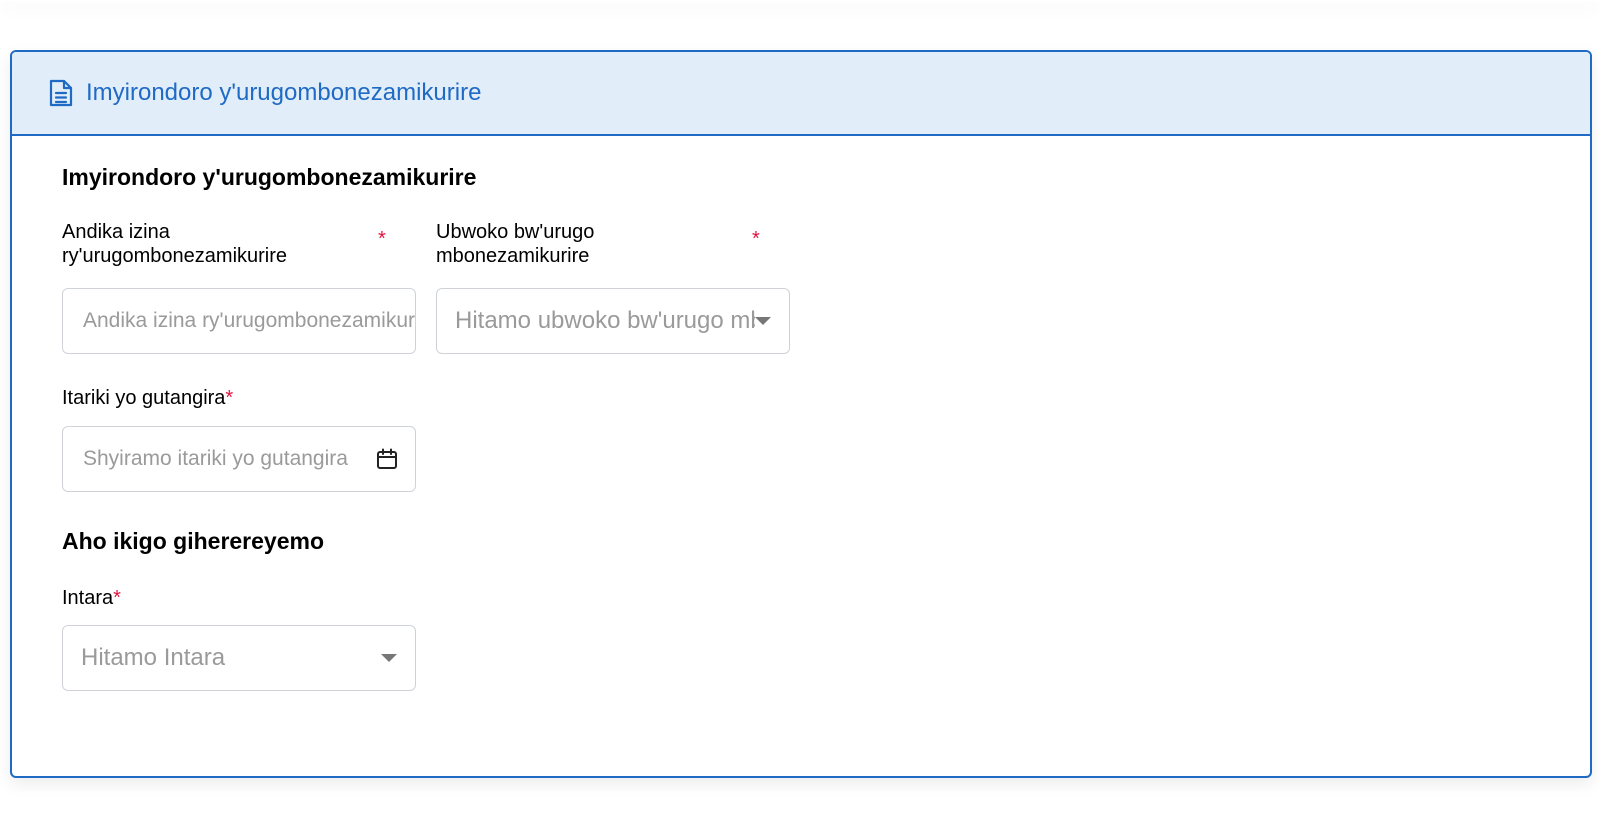  What do you see at coordinates (153, 657) in the screenshot?
I see `province-select-placeholder: Hitamo Intara` at bounding box center [153, 657].